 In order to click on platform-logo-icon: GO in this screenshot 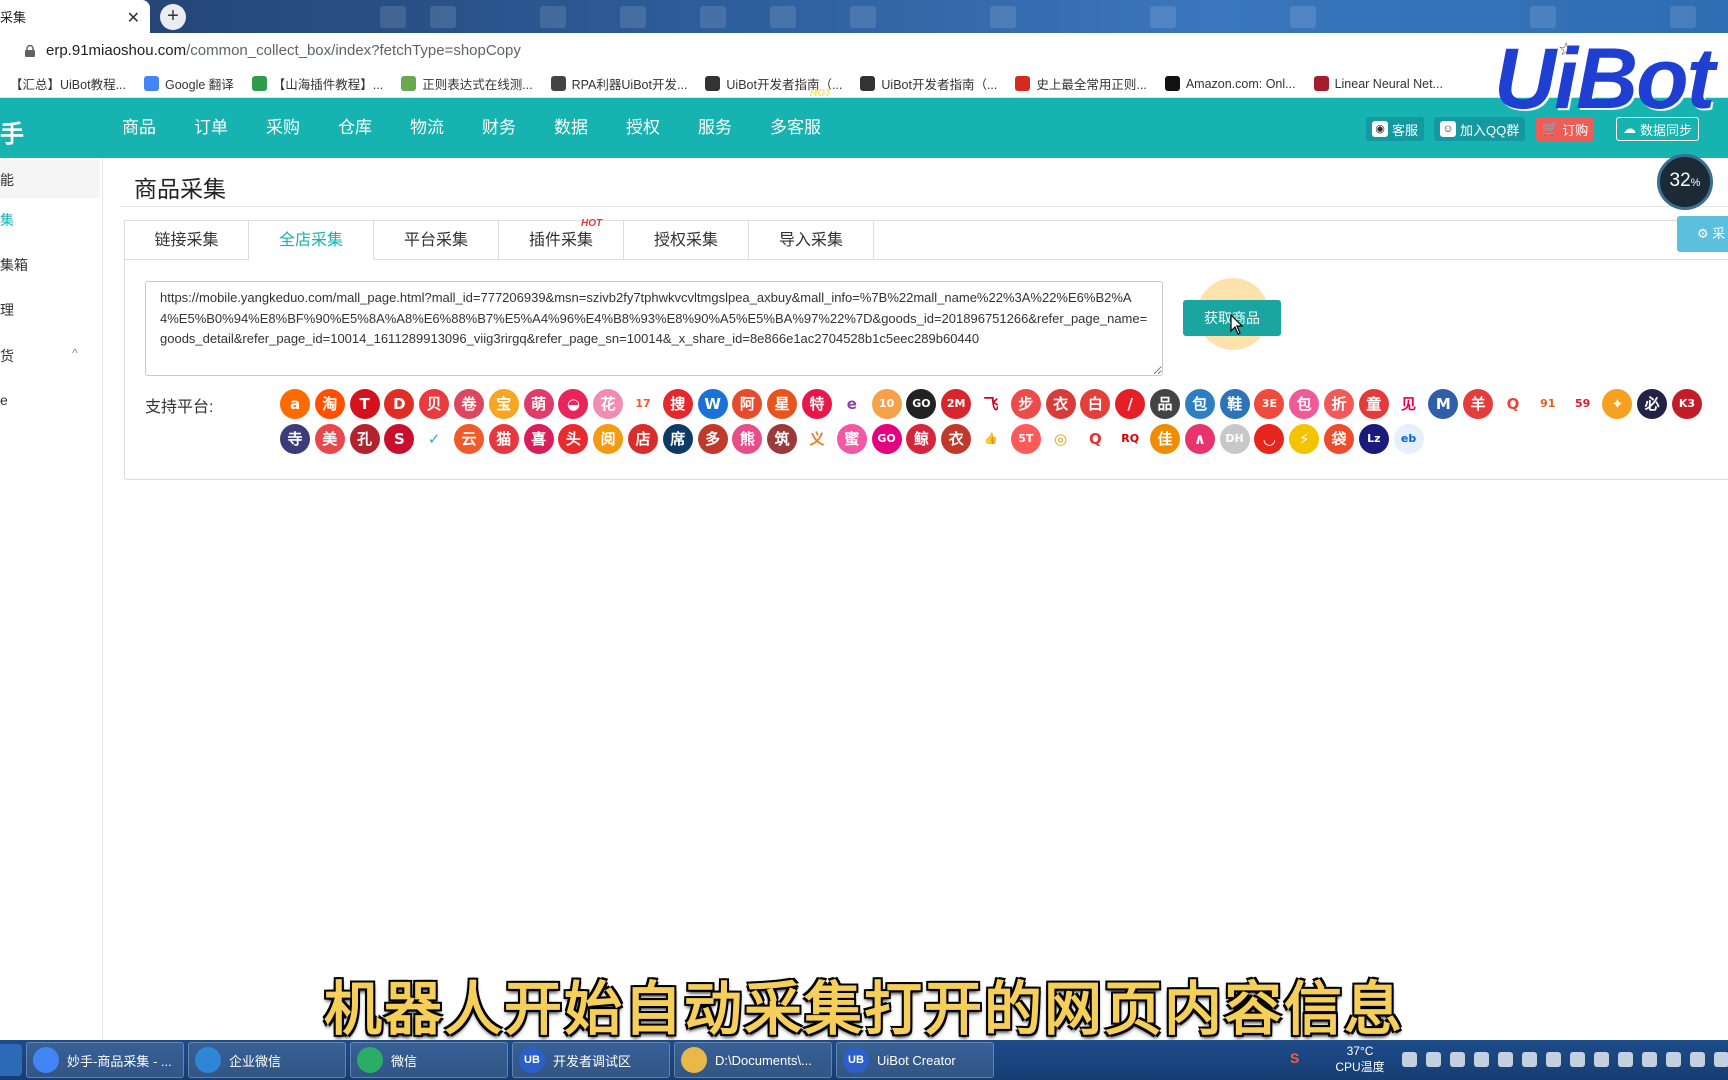, I will do `click(886, 439)`.